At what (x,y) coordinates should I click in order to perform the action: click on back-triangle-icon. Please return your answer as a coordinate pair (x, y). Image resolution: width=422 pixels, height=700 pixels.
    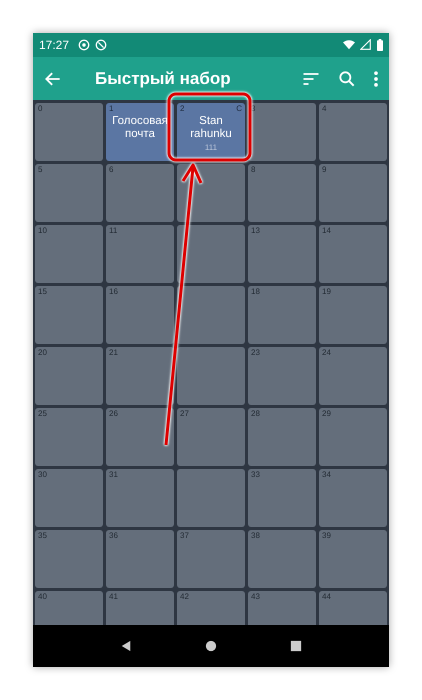
    Looking at the image, I should click on (126, 646).